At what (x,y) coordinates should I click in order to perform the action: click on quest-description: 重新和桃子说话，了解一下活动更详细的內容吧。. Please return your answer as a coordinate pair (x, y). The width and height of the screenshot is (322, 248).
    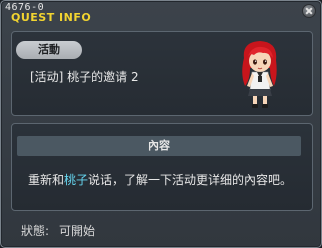
    Looking at the image, I should click on (160, 179).